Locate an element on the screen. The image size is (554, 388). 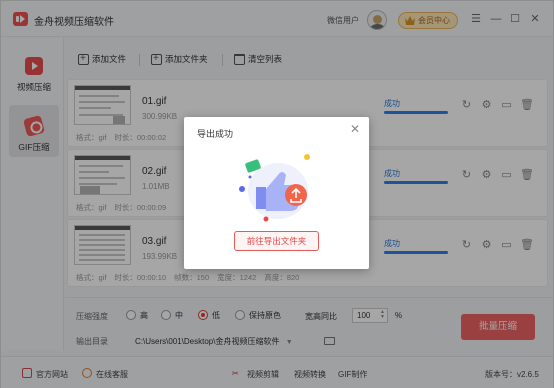
dialog-title: 导出成功 is located at coordinates (215, 134).